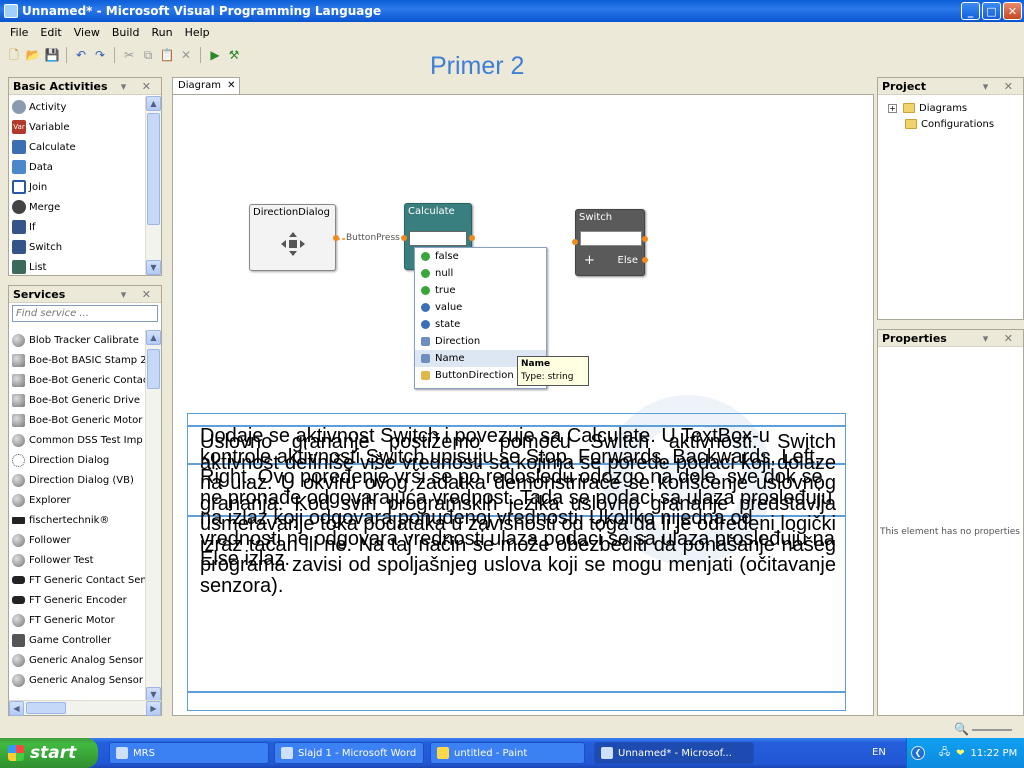 This screenshot has width=1024, height=768. I want to click on dropdown-item: Direction, so click(480, 341).